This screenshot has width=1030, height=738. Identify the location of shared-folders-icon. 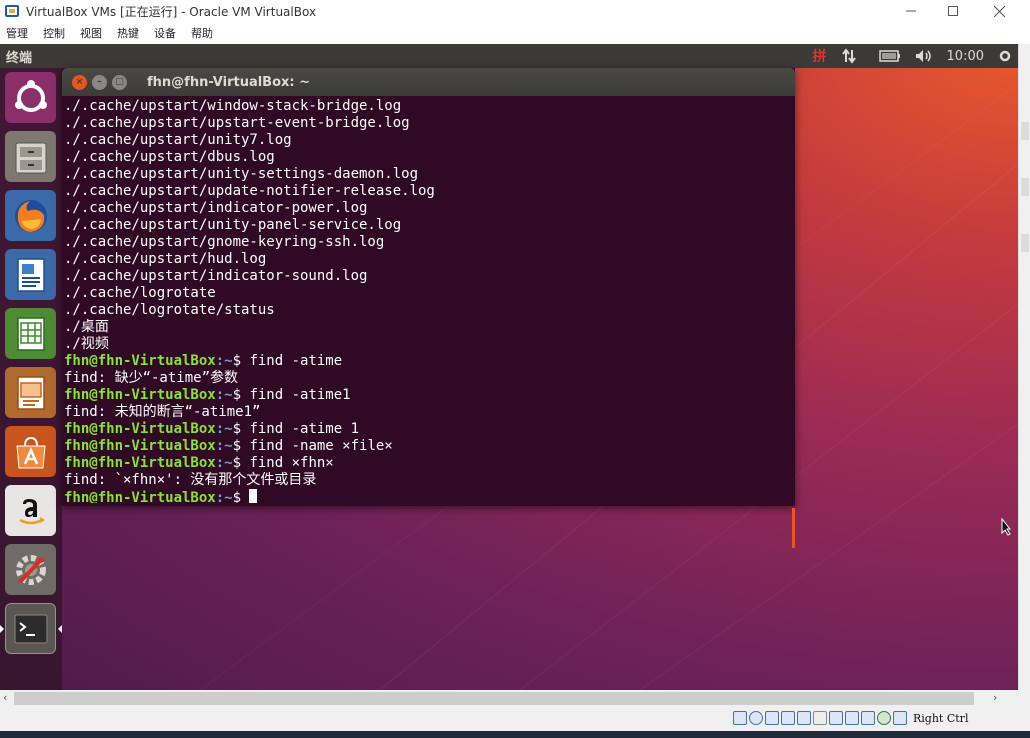
(820, 718).